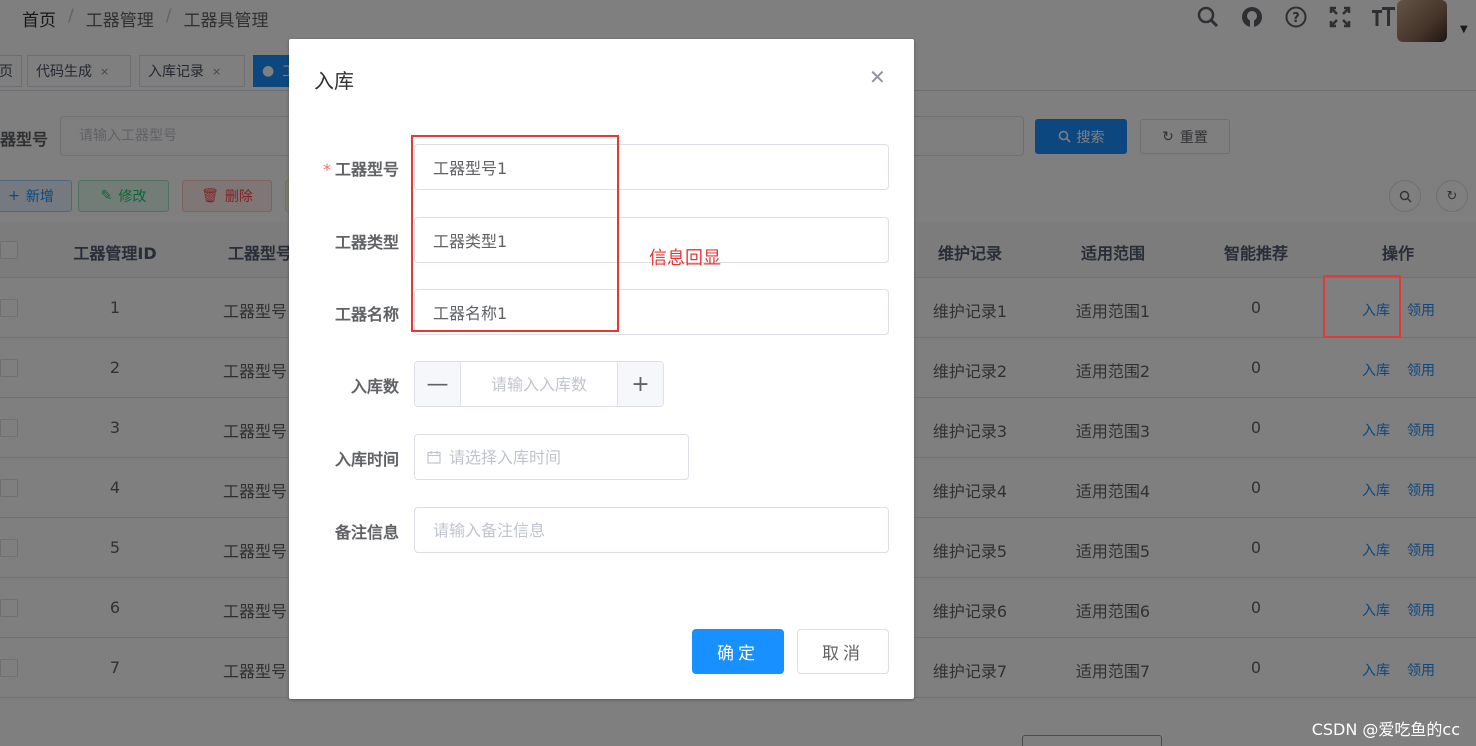 The width and height of the screenshot is (1476, 746). What do you see at coordinates (1385, 729) in the screenshot?
I see `watermark: CSDN @爱吃鱼的cc` at bounding box center [1385, 729].